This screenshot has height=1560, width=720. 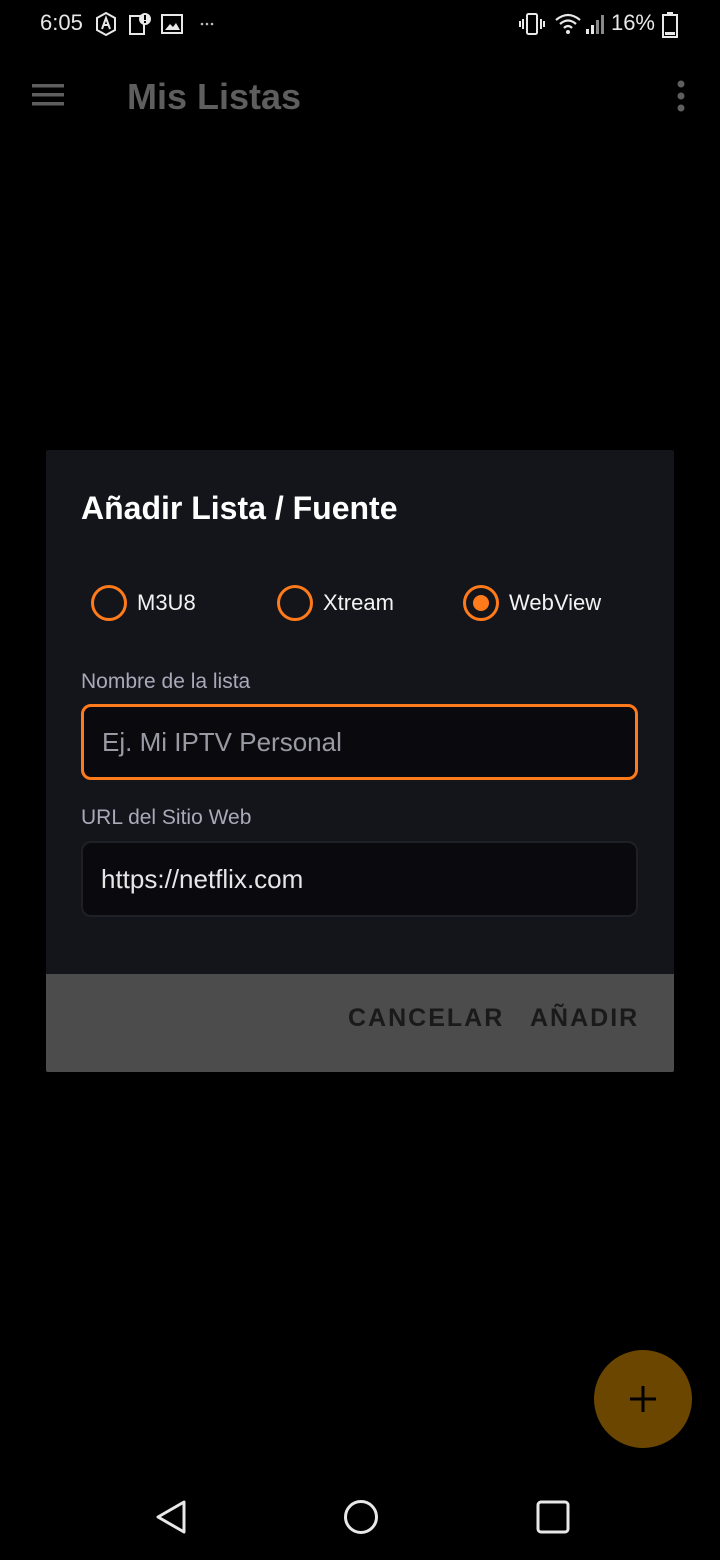 I want to click on url-field-label: URL del Sitio Web, so click(x=166, y=817).